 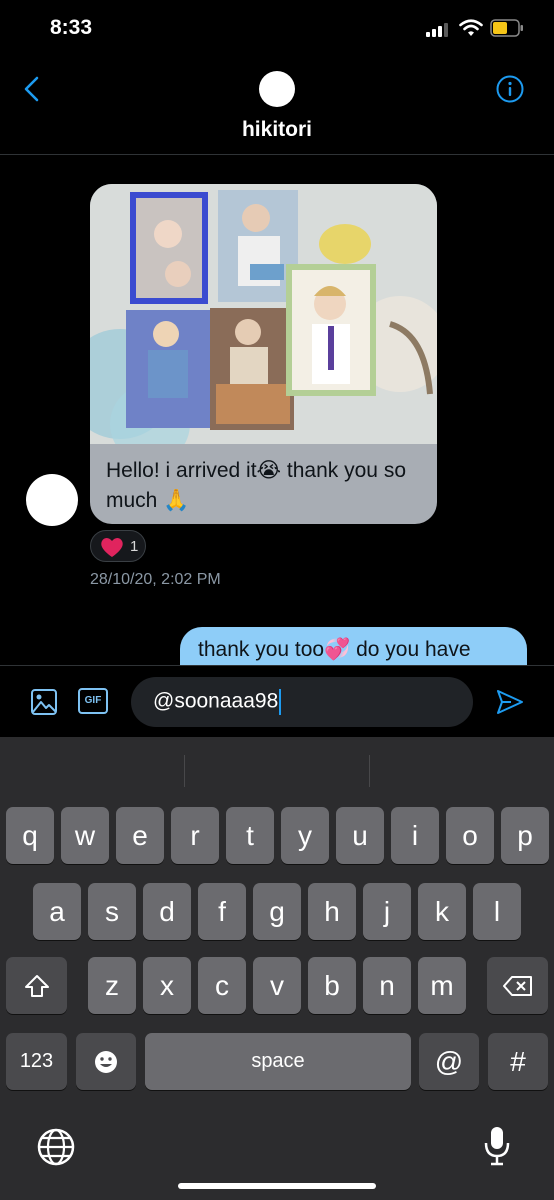 I want to click on key-t: t, so click(x=250, y=835).